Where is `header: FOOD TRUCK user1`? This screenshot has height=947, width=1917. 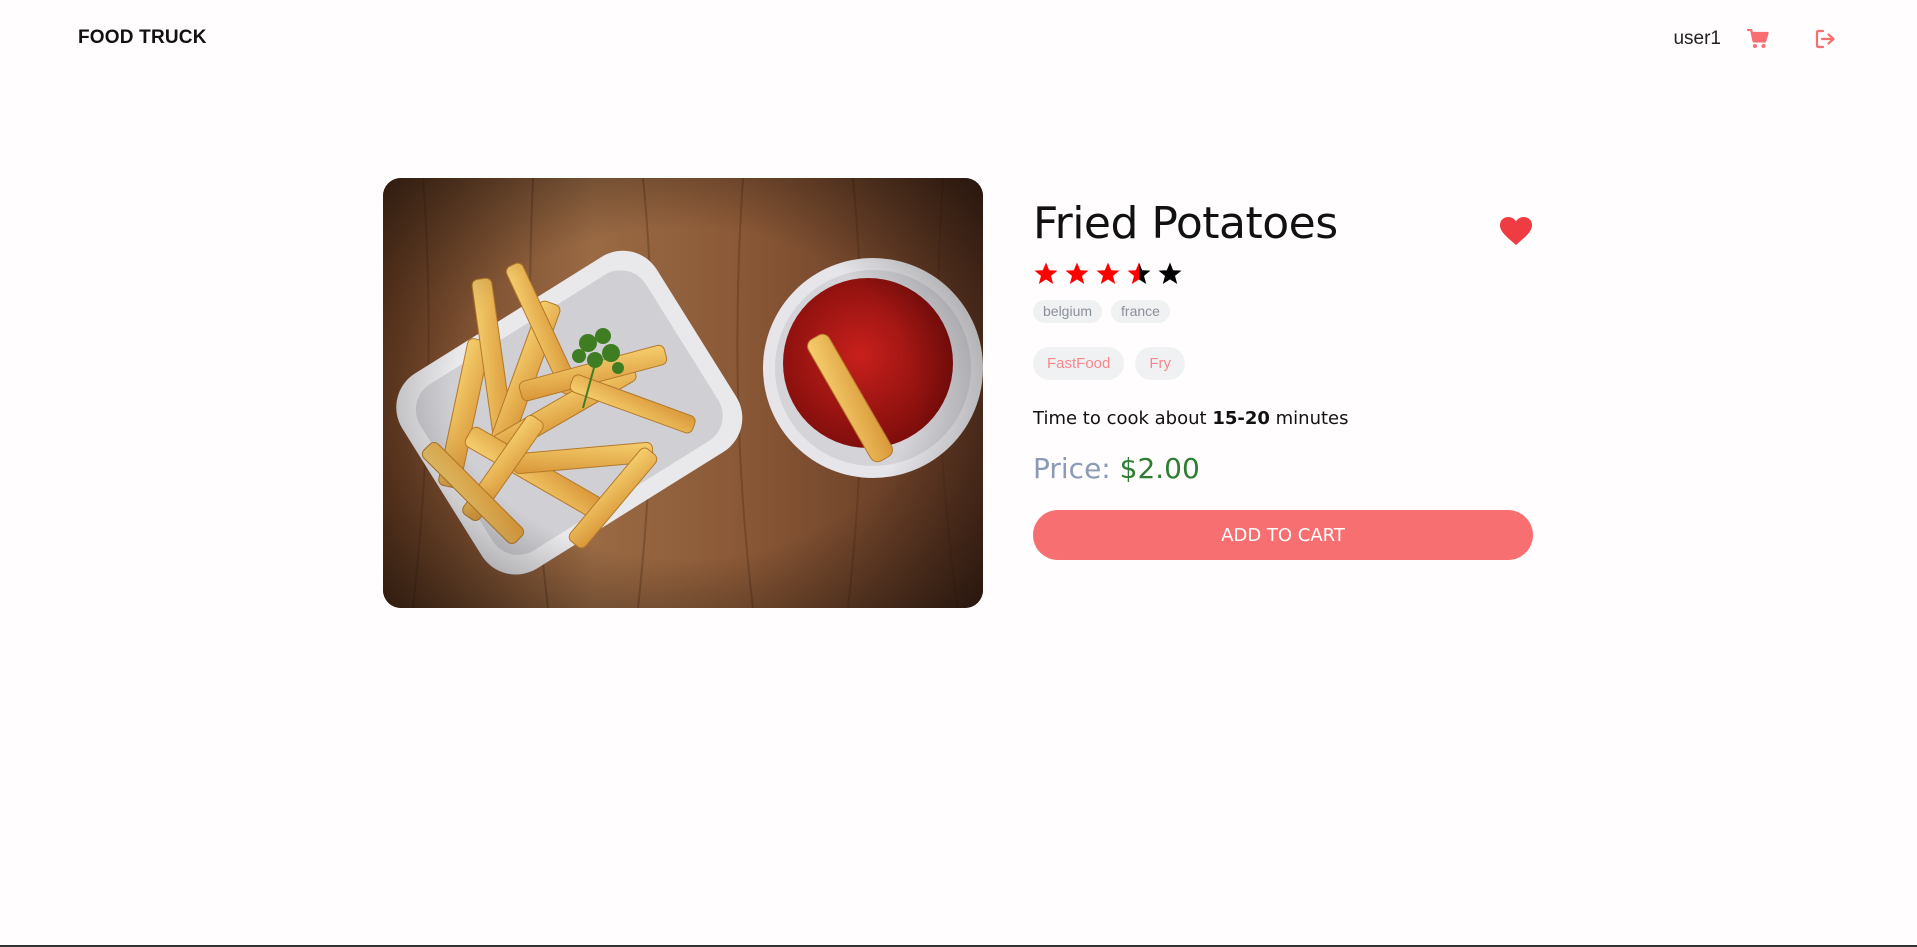
header: FOOD TRUCK user1 is located at coordinates (958, 40).